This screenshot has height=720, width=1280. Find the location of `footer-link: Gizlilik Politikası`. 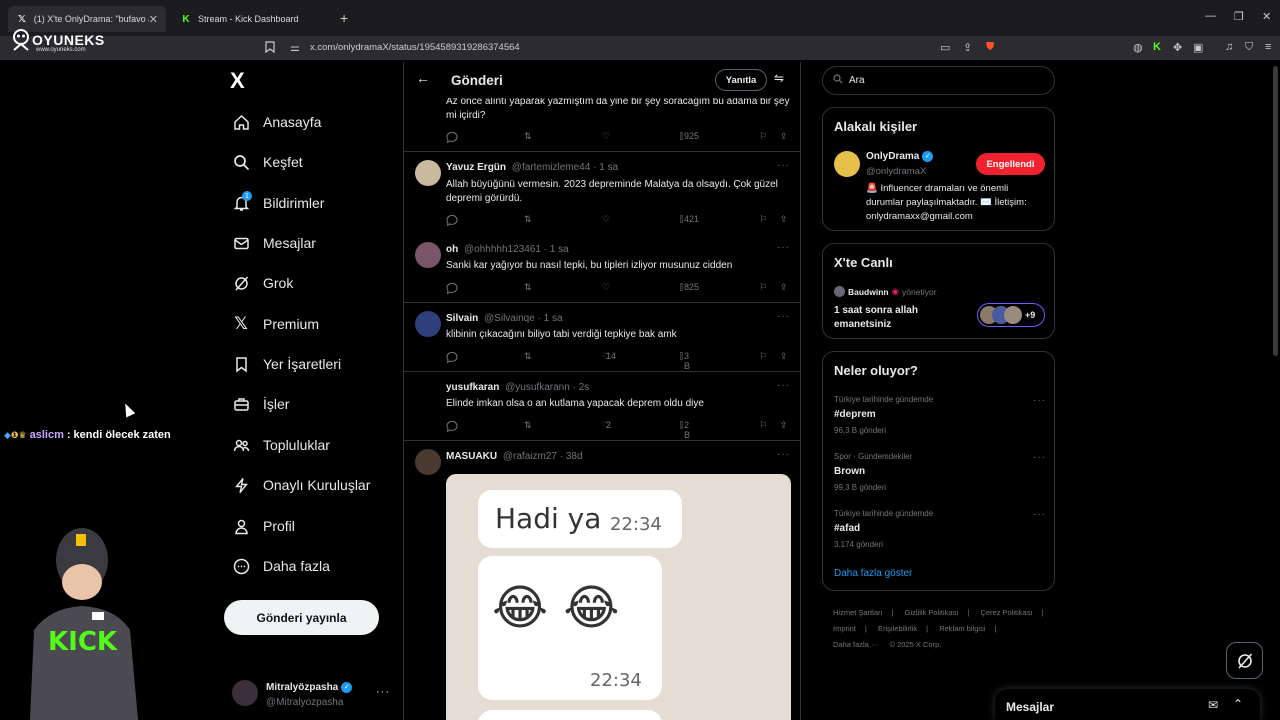

footer-link: Gizlilik Politikası is located at coordinates (932, 612).